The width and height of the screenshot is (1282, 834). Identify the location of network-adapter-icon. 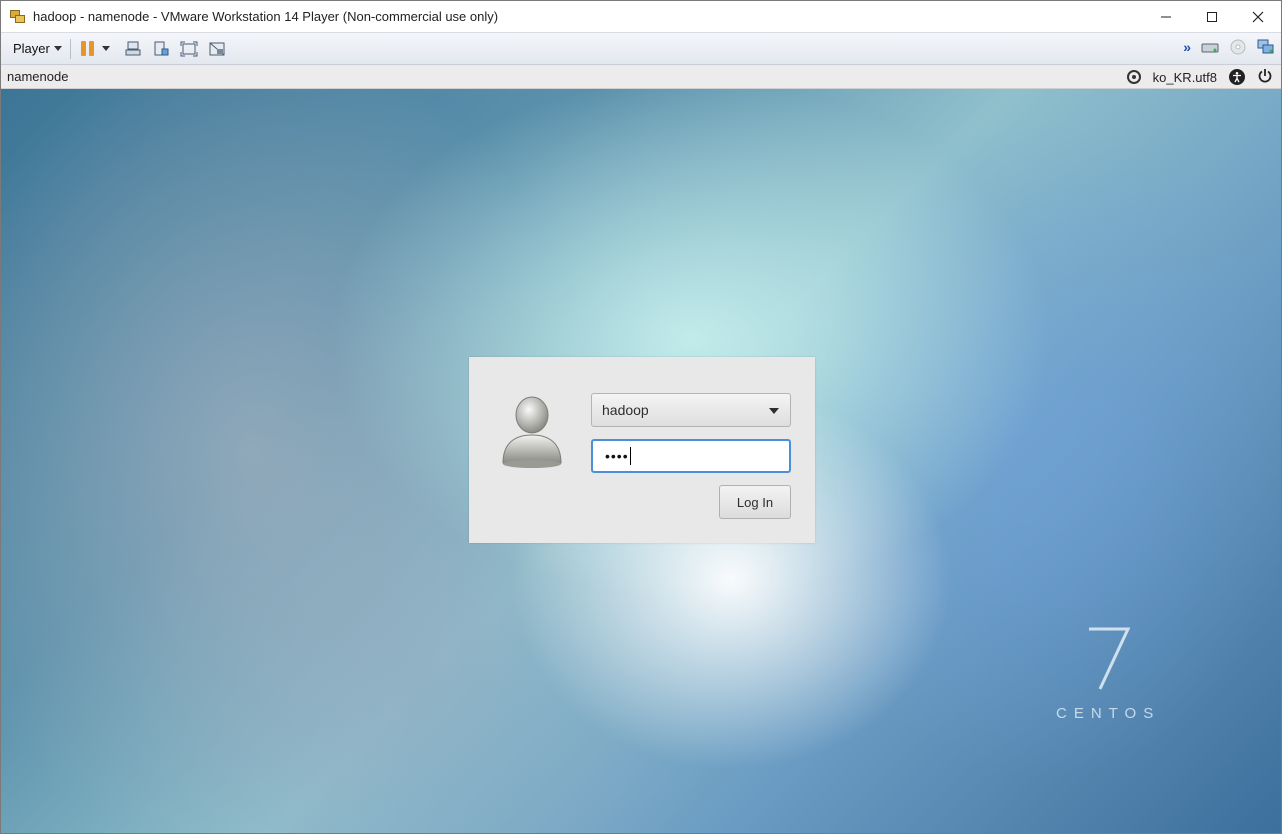
(1266, 47).